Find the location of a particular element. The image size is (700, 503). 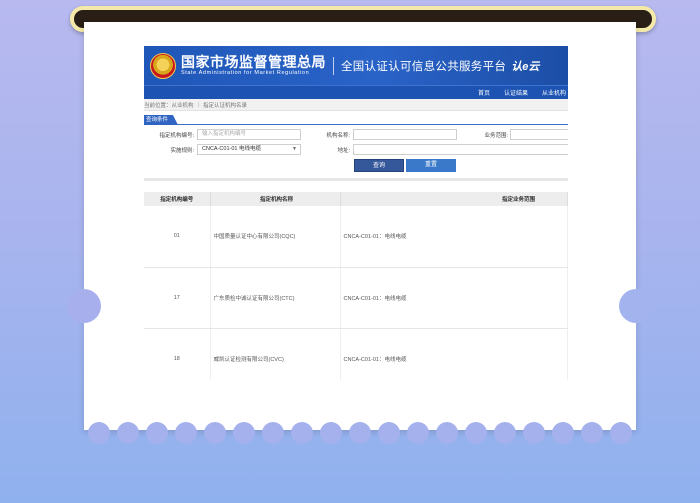

cell-code: 18 is located at coordinates (177, 354).